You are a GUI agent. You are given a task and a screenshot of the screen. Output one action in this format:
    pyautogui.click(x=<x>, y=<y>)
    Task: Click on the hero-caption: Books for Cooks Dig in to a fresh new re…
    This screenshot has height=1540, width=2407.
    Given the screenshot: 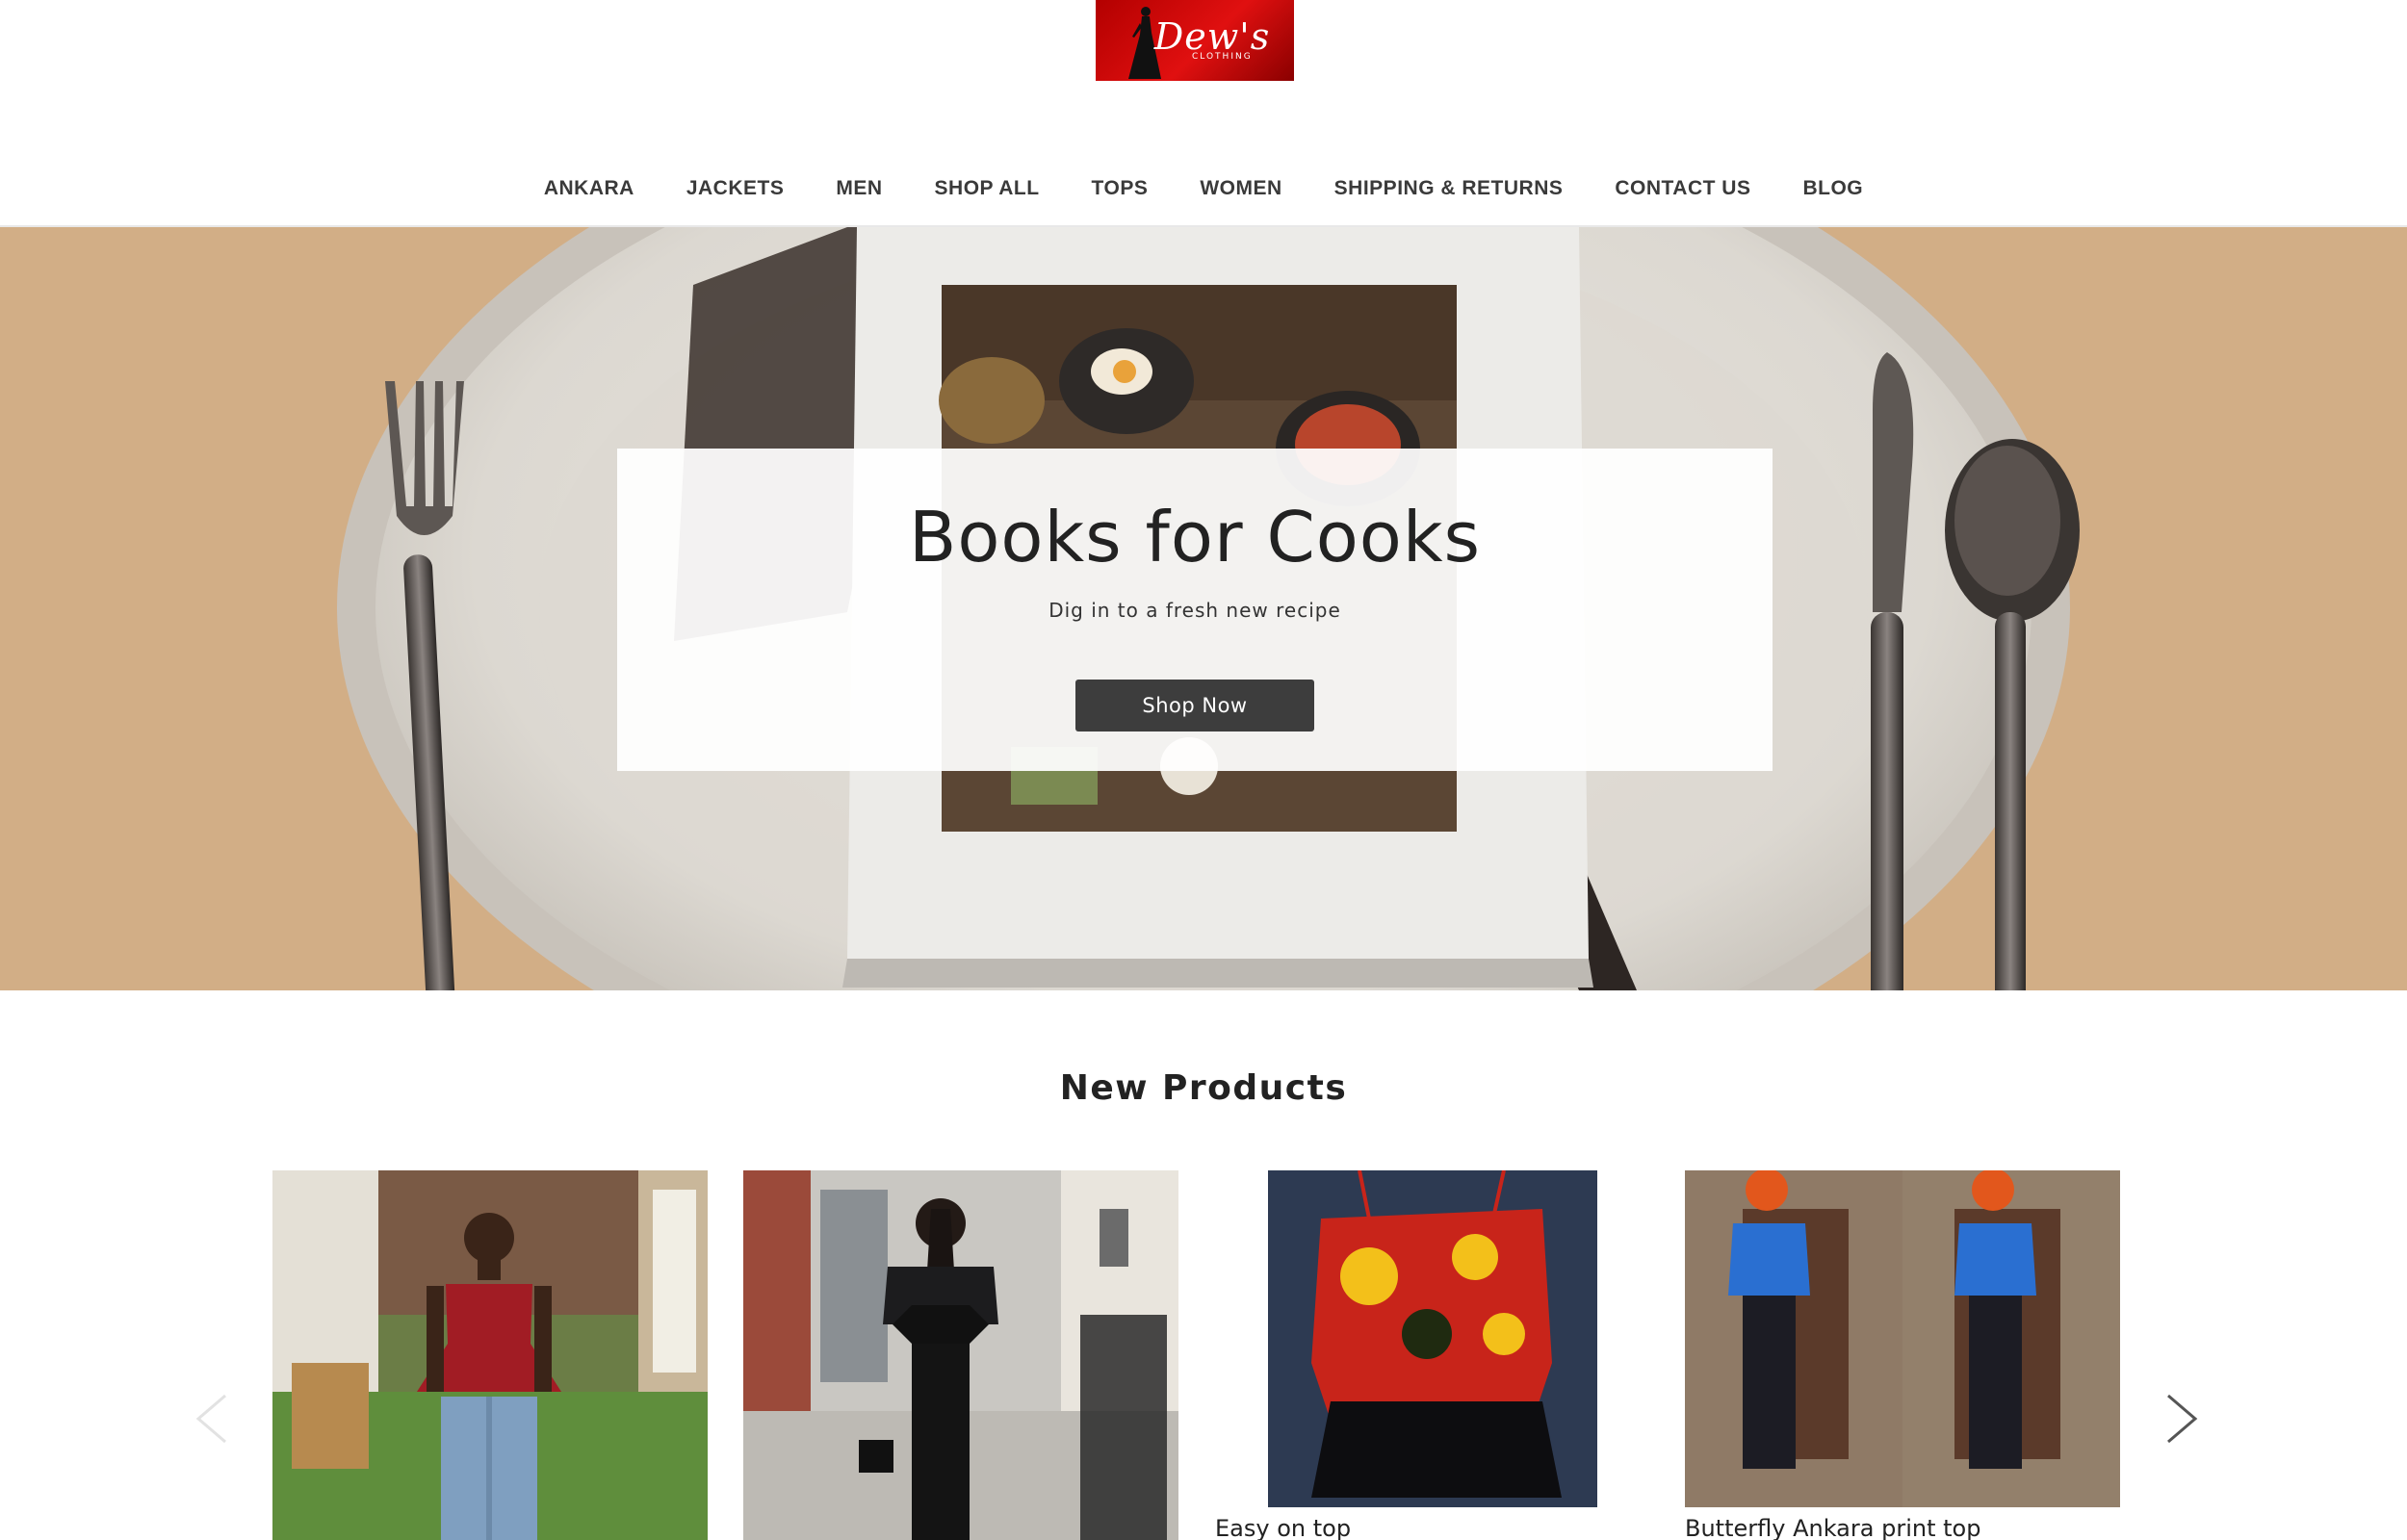 What is the action you would take?
    pyautogui.click(x=1195, y=610)
    